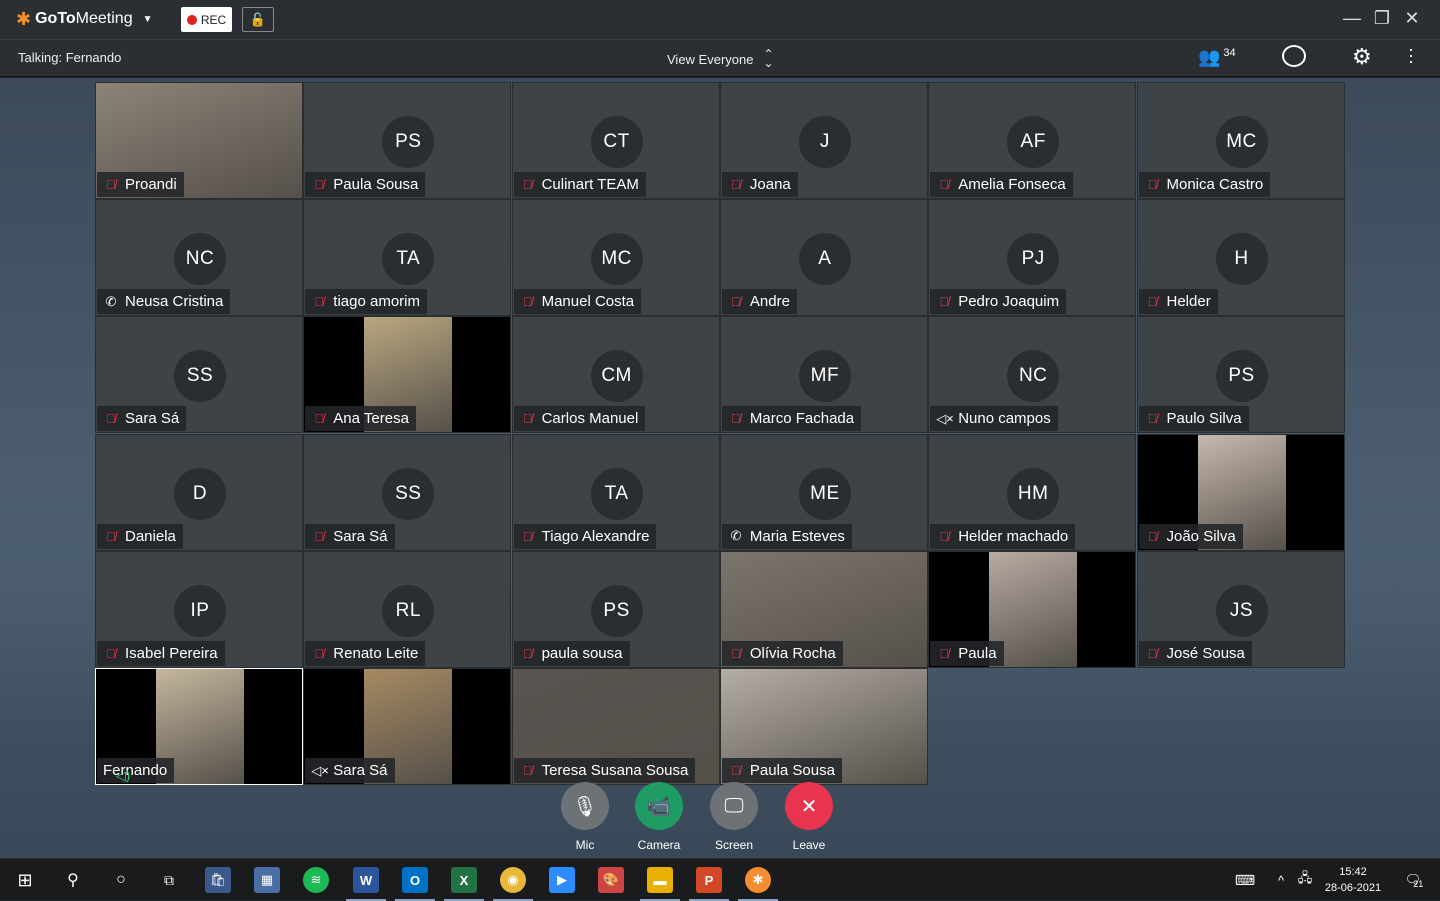 The image size is (1440, 901). Describe the element at coordinates (1414, 880) in the screenshot. I see `notifications-icon: 🗨 21` at that location.